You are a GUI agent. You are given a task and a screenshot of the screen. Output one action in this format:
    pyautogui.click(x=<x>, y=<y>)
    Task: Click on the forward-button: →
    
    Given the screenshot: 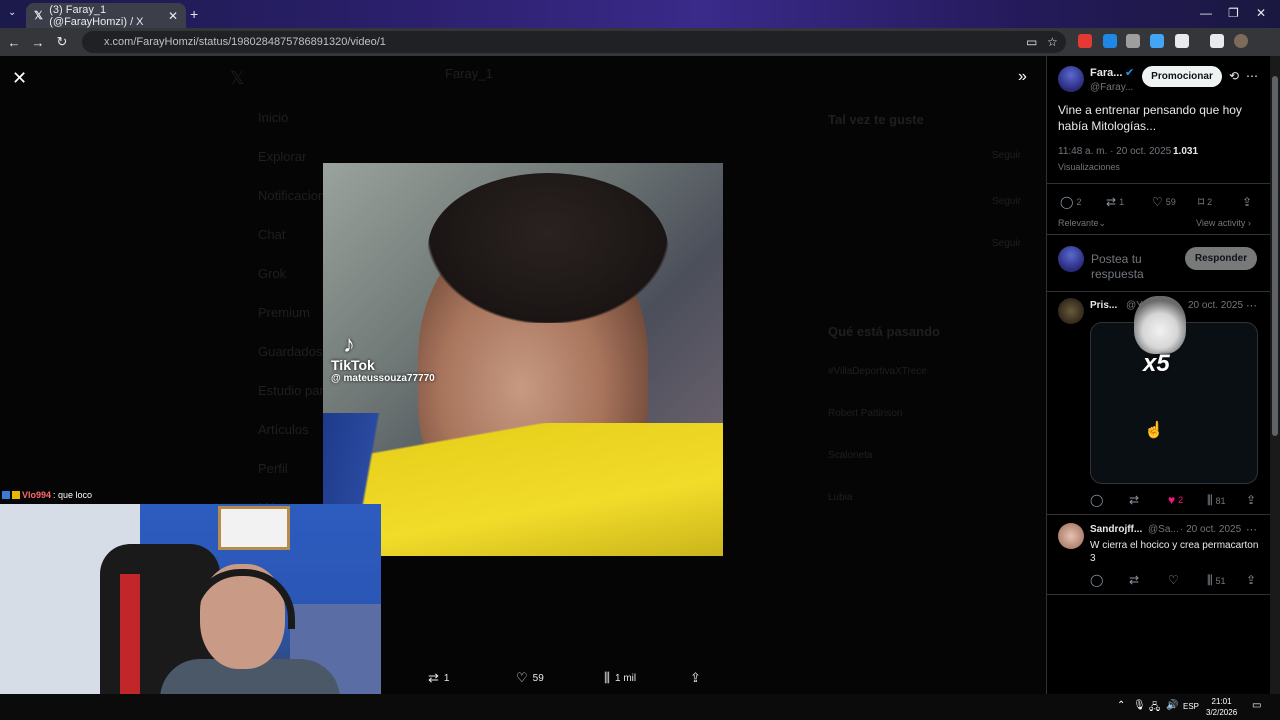 What is the action you would take?
    pyautogui.click(x=38, y=42)
    